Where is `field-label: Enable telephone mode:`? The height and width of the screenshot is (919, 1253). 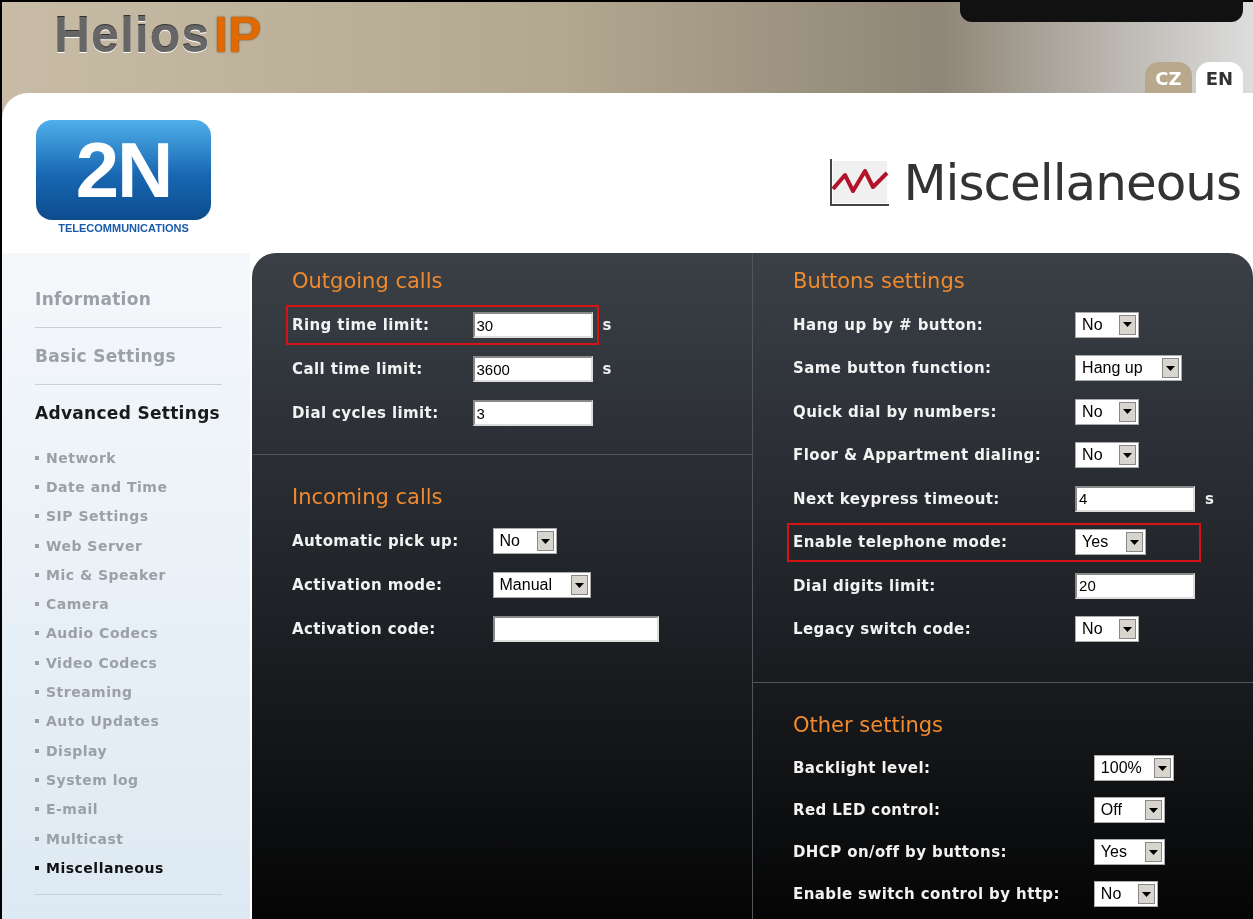 field-label: Enable telephone mode: is located at coordinates (901, 542).